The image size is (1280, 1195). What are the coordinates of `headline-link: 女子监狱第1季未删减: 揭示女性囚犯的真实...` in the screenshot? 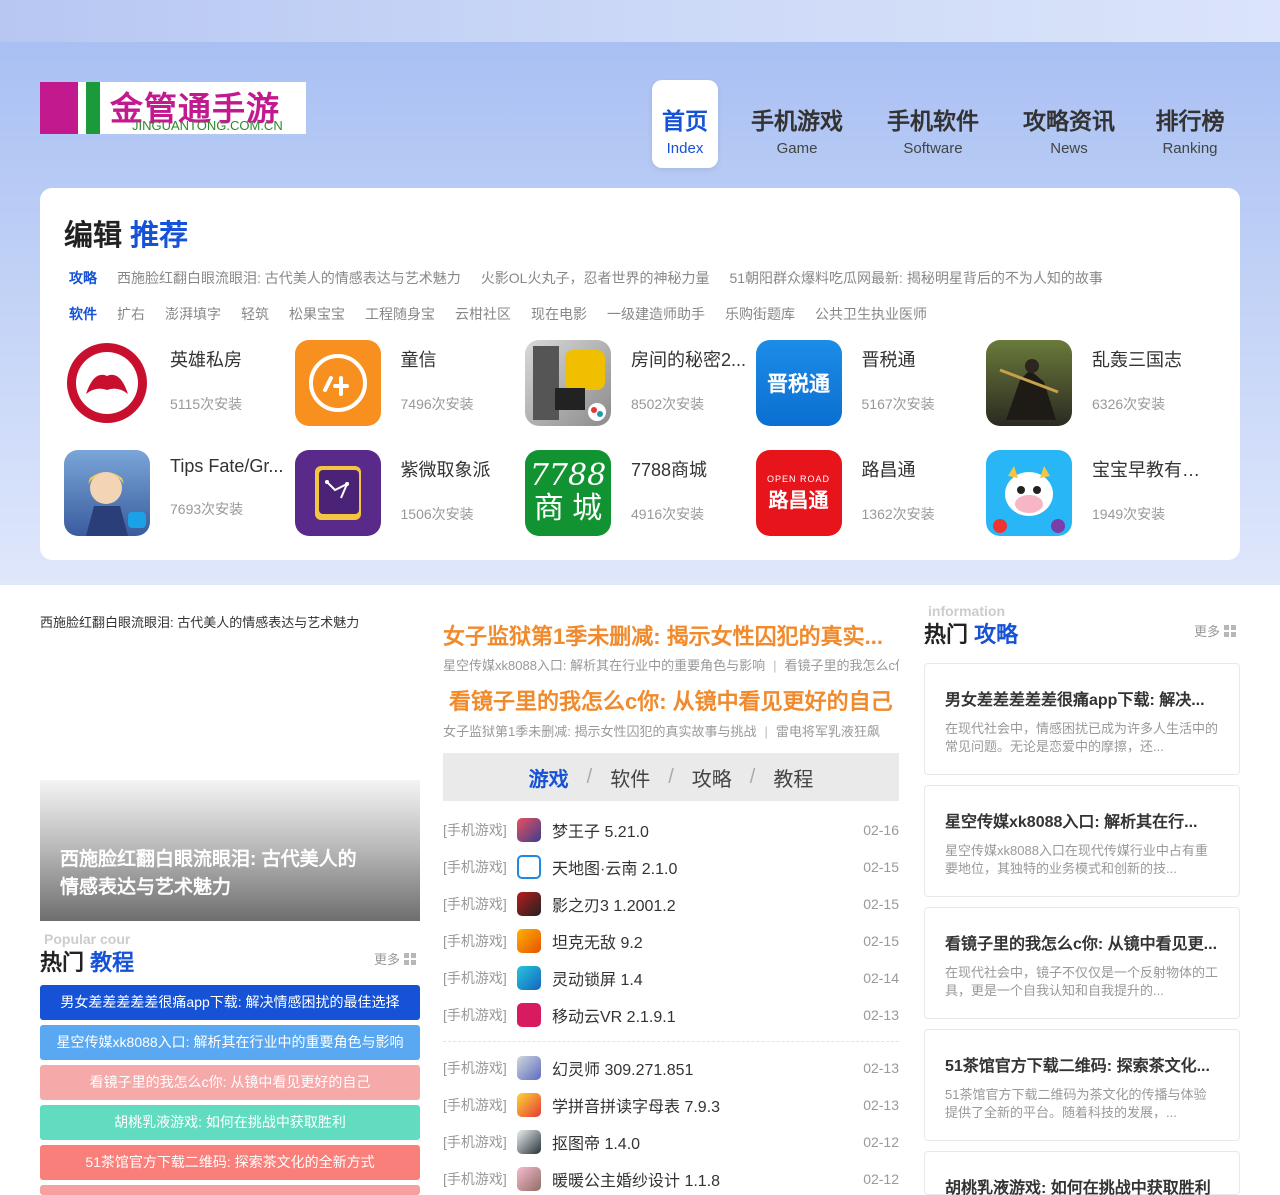 It's located at (663, 635).